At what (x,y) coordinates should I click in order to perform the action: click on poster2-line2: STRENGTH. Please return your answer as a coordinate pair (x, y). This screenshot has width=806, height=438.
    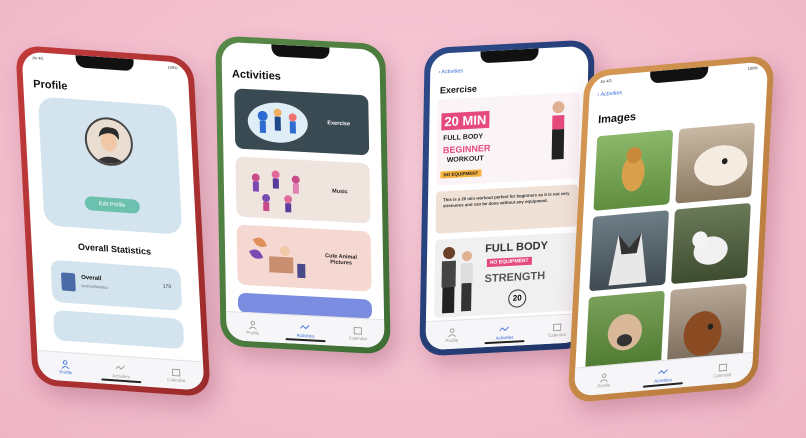
    Looking at the image, I should click on (515, 278).